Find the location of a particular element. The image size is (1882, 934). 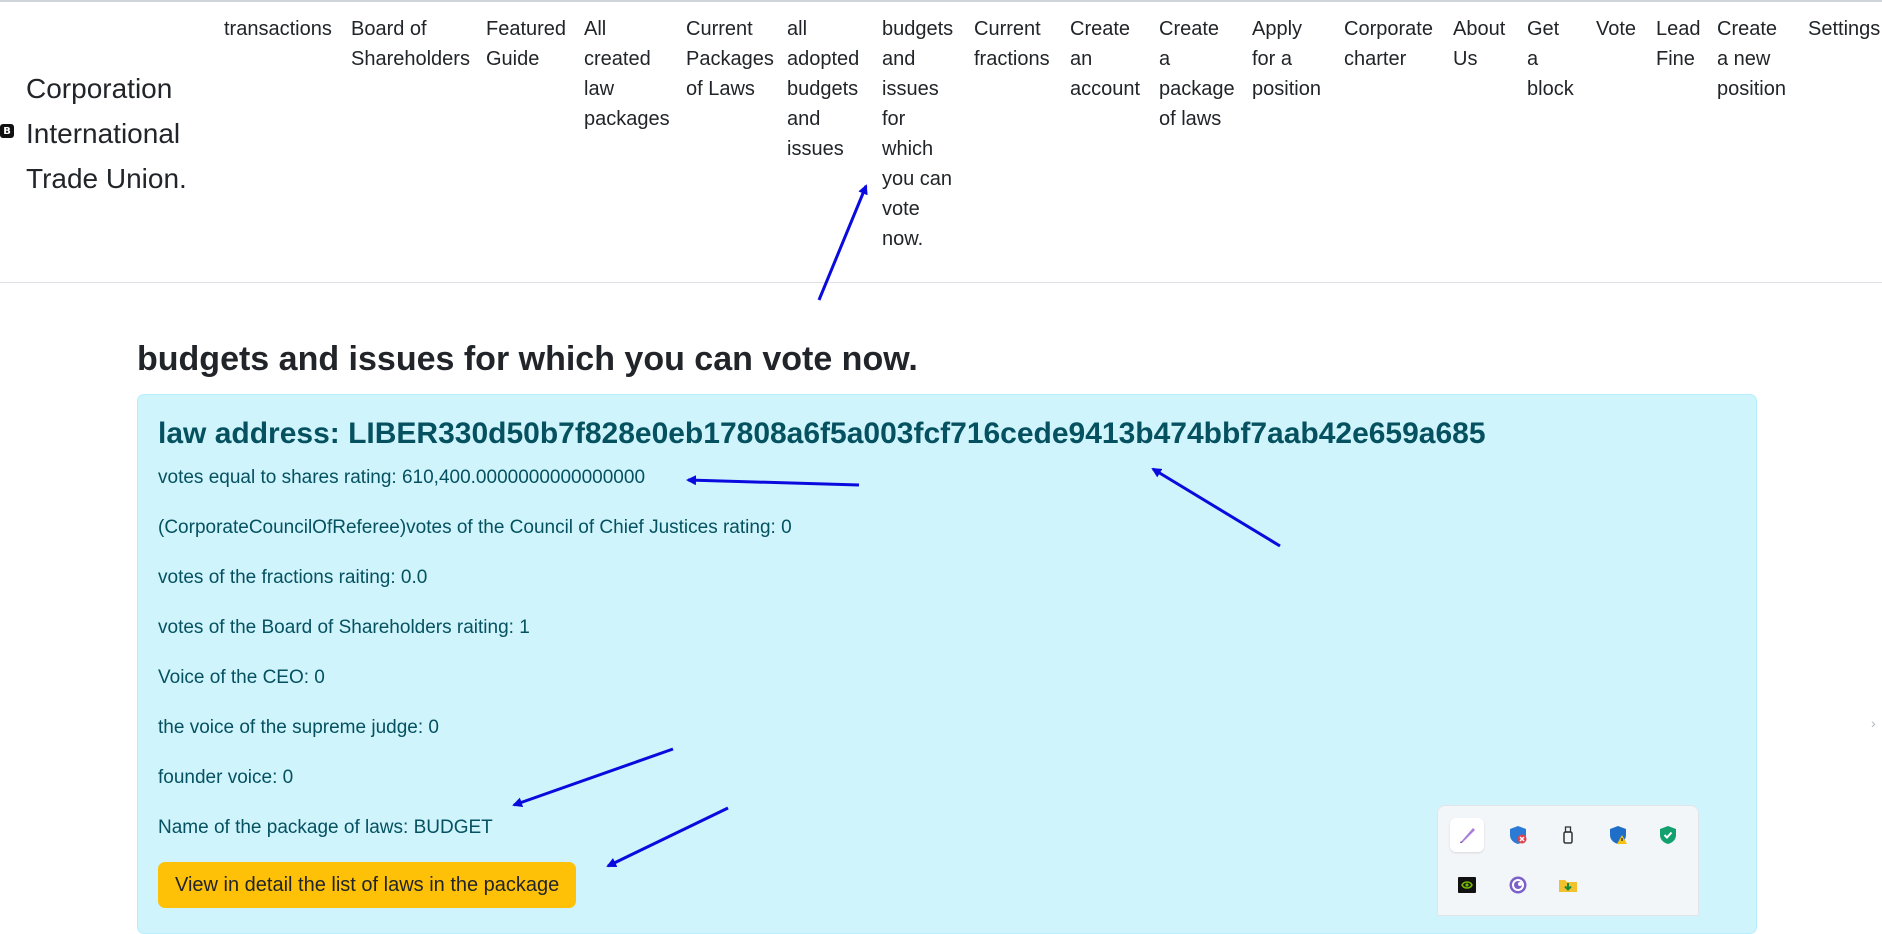

nav-item: all adopted budgets and issues is located at coordinates (823, 89).